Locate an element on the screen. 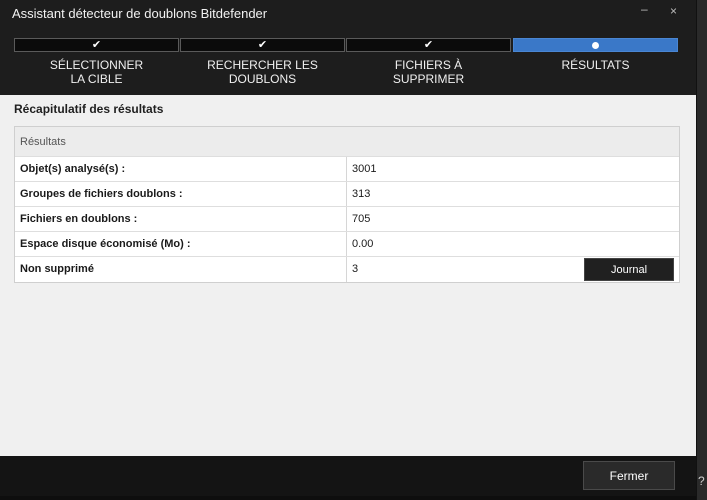 The height and width of the screenshot is (500, 707). step-label: SÉLECTIONNER LA CIBLE is located at coordinates (96, 72).